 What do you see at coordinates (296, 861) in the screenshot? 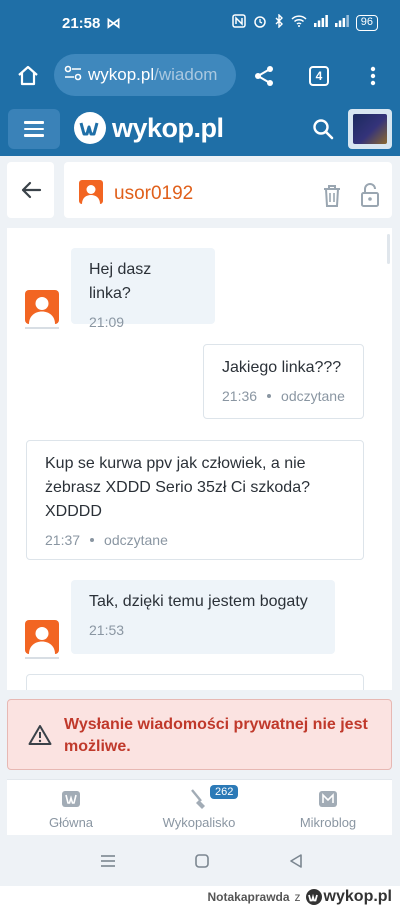
I see `back-triangle-icon` at bounding box center [296, 861].